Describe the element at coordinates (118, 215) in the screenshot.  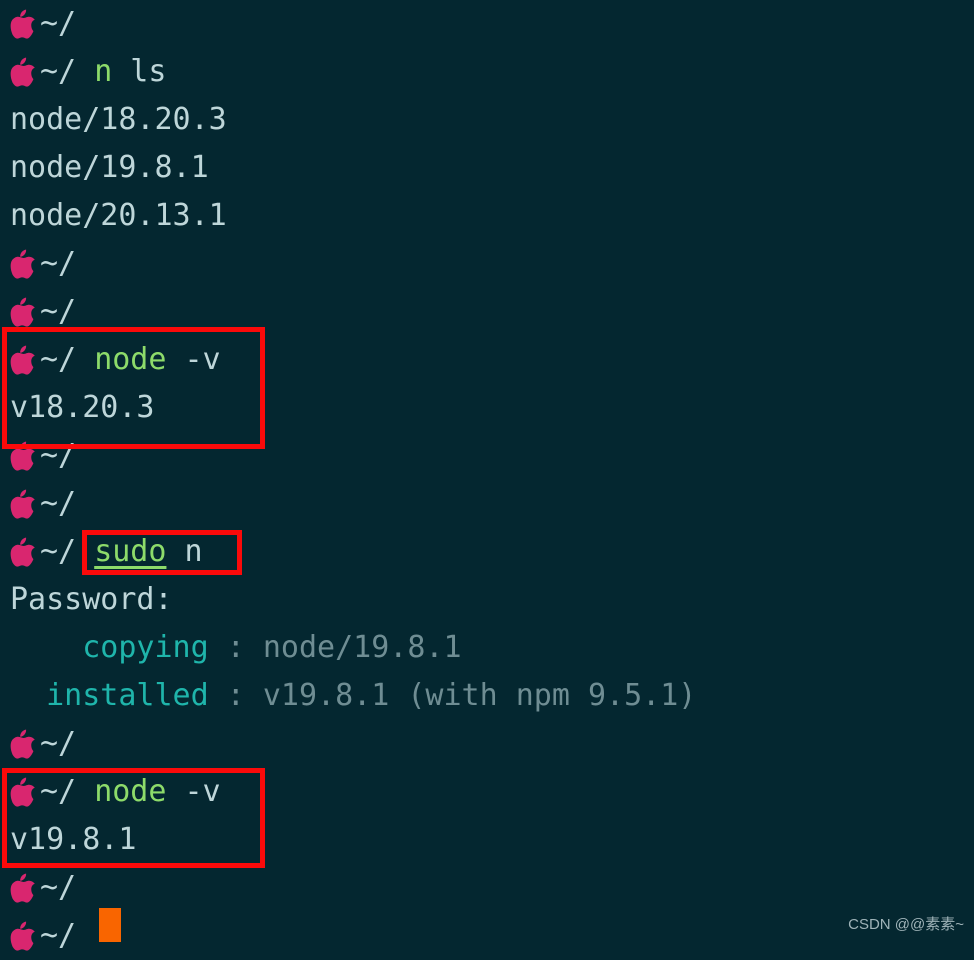
I see `output-text: node/20.13.1` at that location.